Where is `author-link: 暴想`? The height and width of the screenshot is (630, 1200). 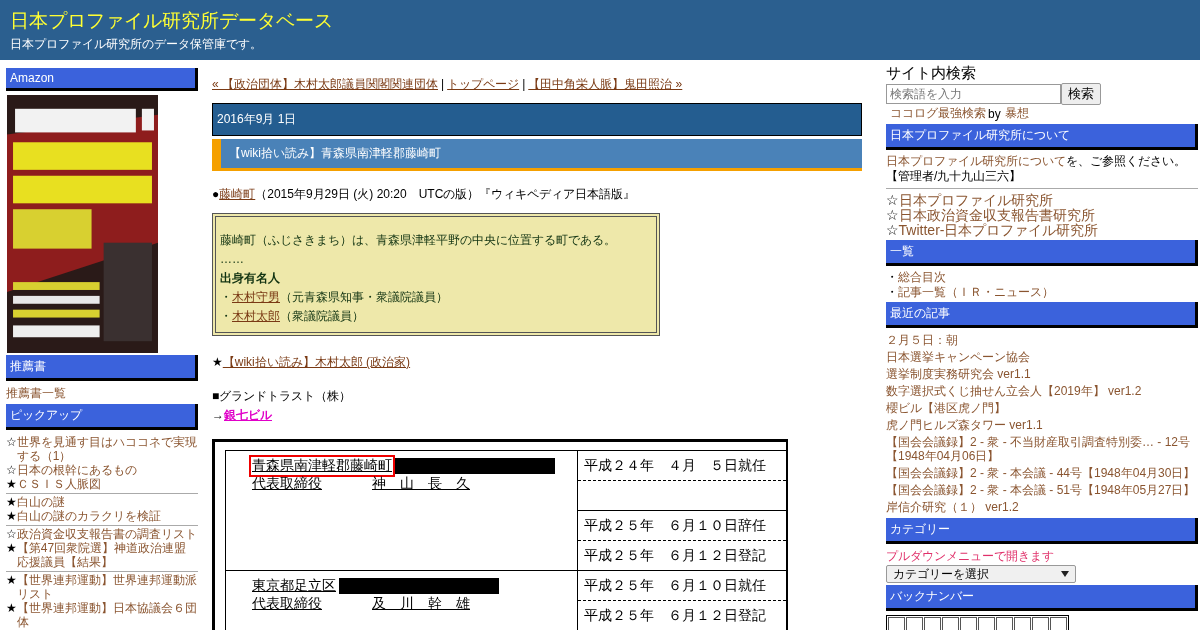
author-link: 暴想 is located at coordinates (1016, 113).